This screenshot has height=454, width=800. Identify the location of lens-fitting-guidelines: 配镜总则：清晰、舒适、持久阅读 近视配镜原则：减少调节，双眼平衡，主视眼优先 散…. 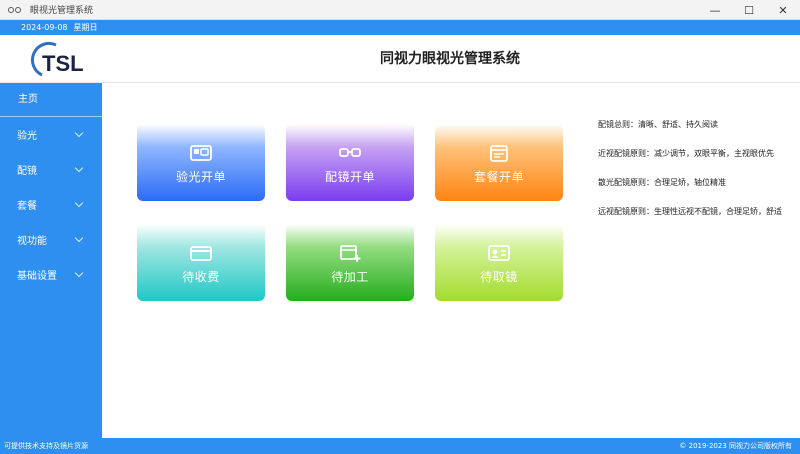
(698, 177).